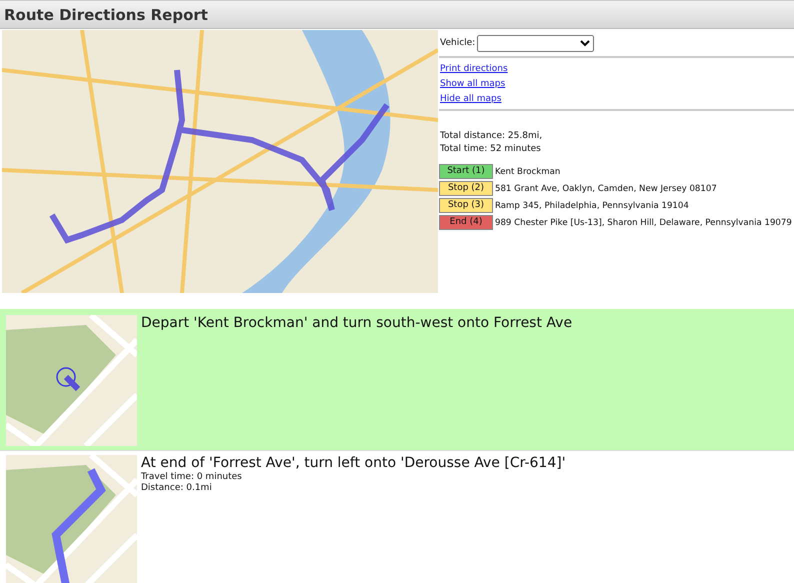 This screenshot has height=583, width=794. What do you see at coordinates (606, 189) in the screenshot?
I see `stop-address: 581 Grant Ave, Oaklyn, Camden, New Jersey 08107` at bounding box center [606, 189].